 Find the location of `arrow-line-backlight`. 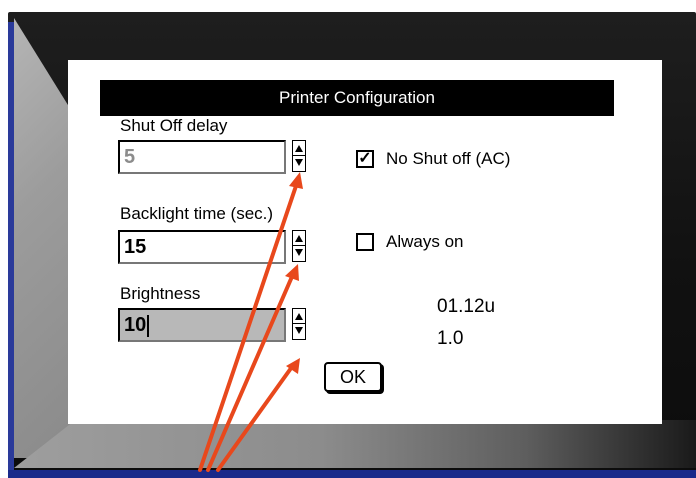

arrow-line-backlight is located at coordinates (251, 371).